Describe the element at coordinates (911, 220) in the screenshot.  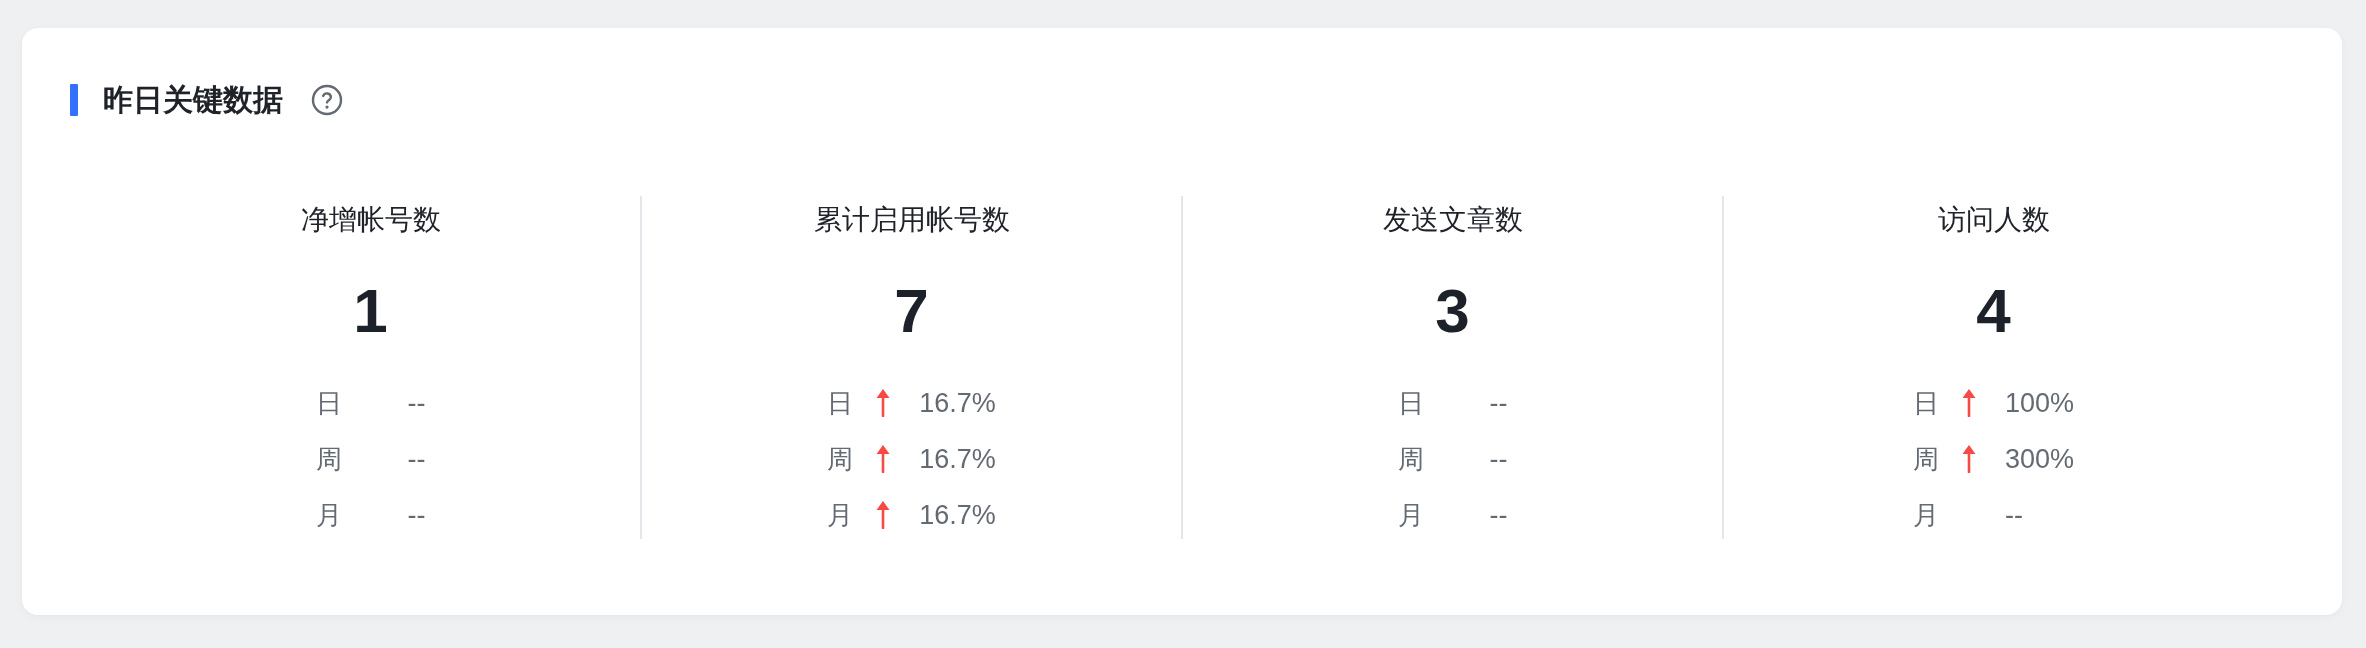
I see `metric-title: 累计启用帐号数` at that location.